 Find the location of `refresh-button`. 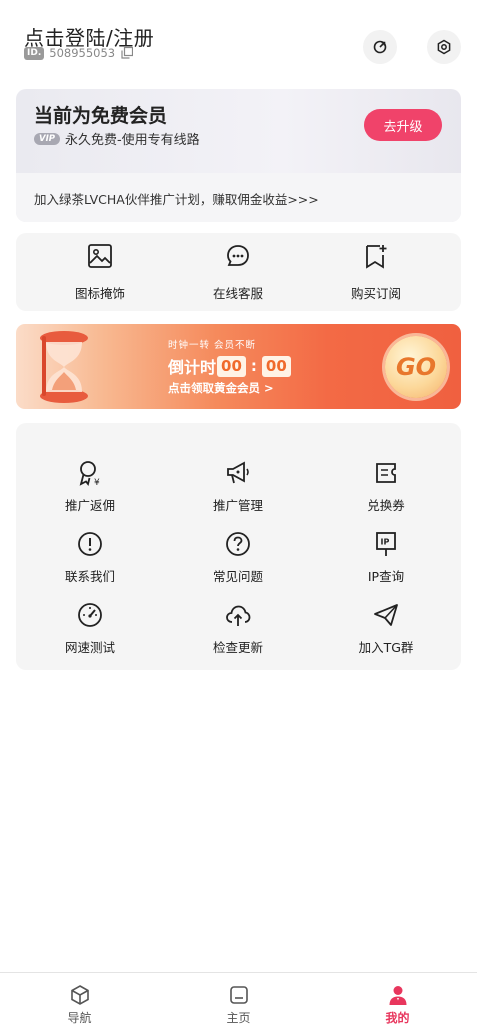

refresh-button is located at coordinates (380, 47).